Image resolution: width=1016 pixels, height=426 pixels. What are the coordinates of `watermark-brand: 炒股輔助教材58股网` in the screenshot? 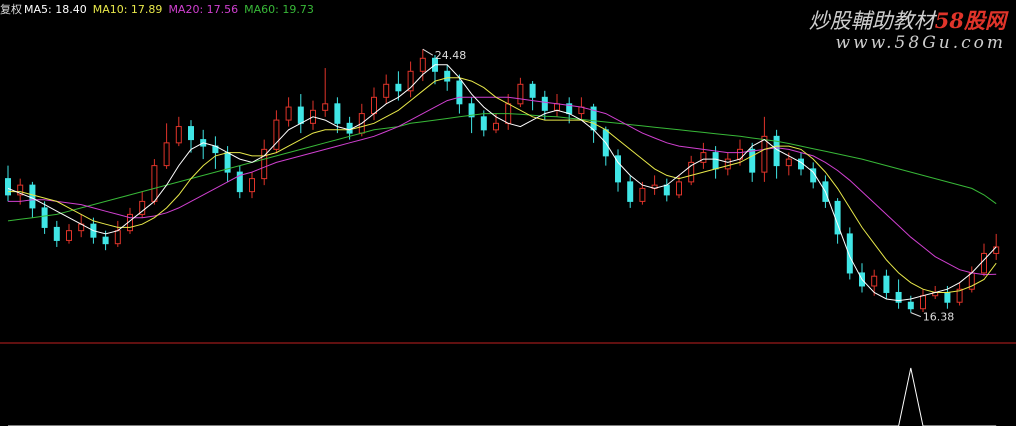 It's located at (907, 20).